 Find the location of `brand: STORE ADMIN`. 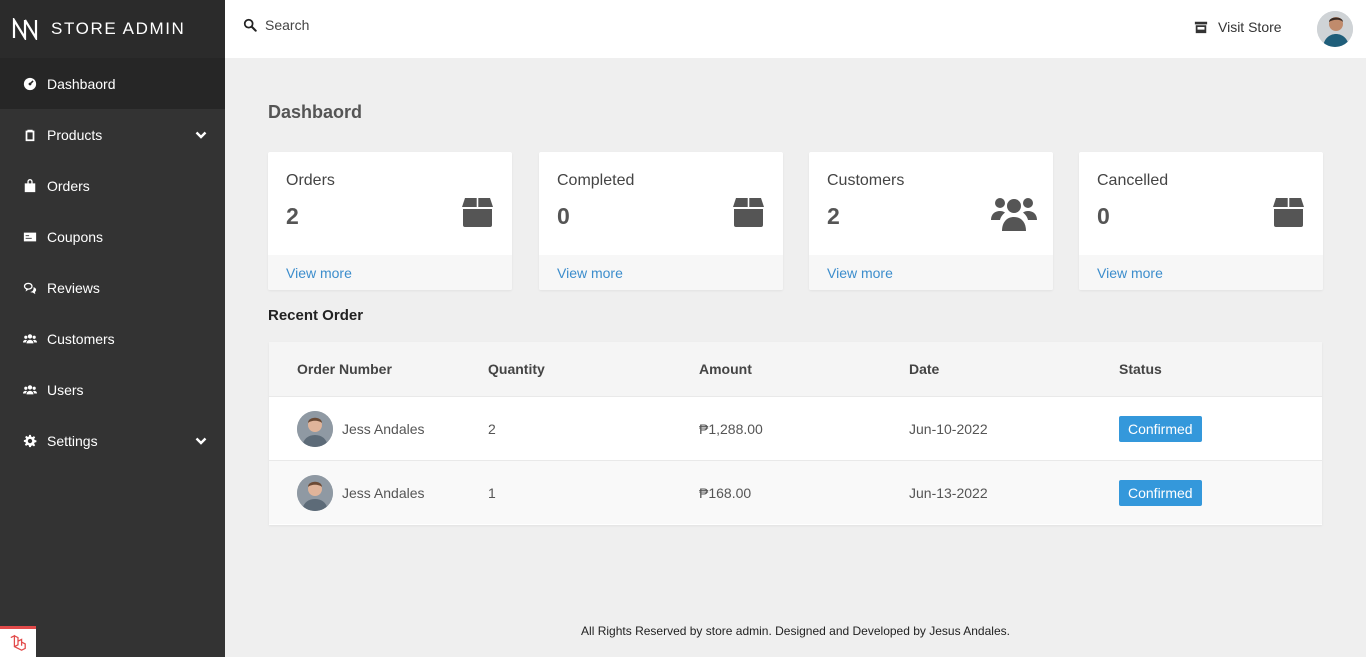

brand: STORE ADMIN is located at coordinates (112, 29).